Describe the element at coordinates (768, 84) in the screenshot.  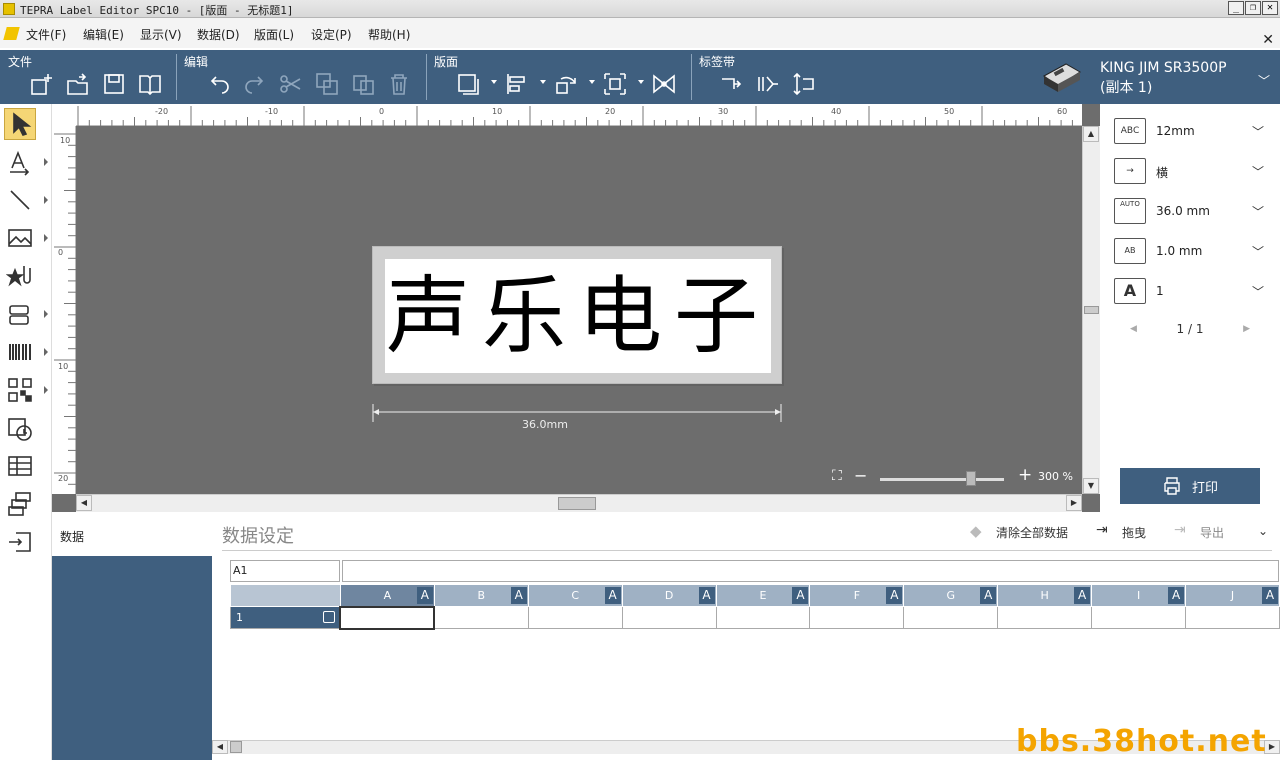
I see `tape-cut-icon` at that location.